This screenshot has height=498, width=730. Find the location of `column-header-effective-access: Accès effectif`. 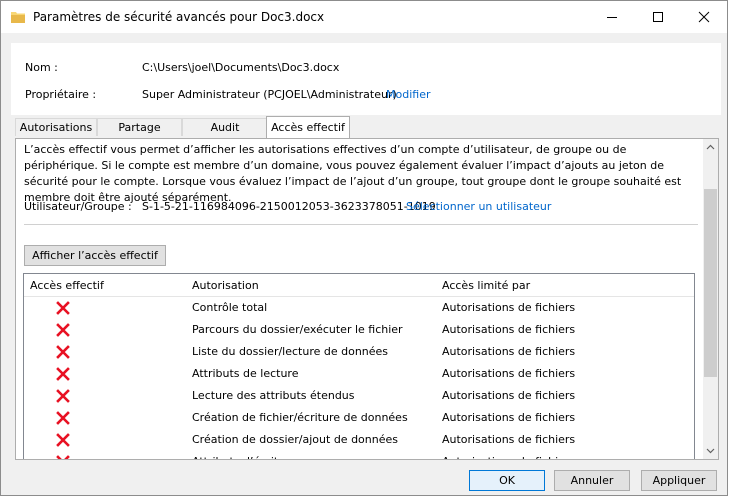

column-header-effective-access: Accès effectif is located at coordinates (67, 285).